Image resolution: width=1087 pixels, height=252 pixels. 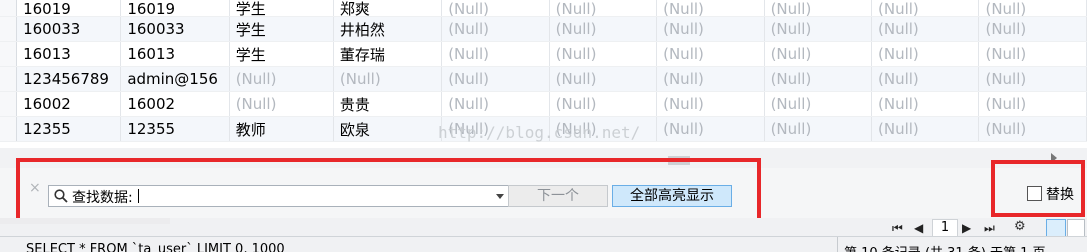 What do you see at coordinates (897, 228) in the screenshot?
I see `first-page-icon: ⏮` at bounding box center [897, 228].